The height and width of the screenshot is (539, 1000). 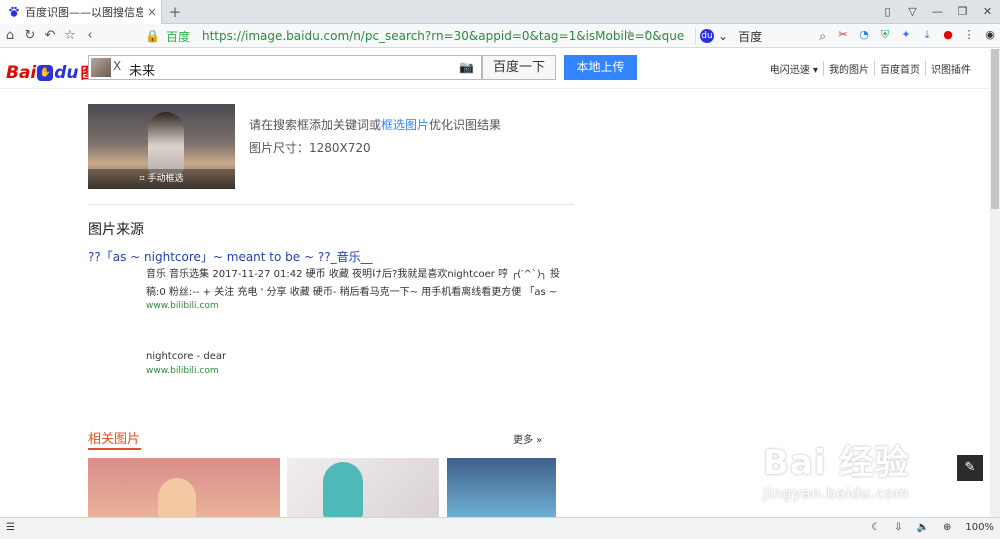 I want to click on download-status-icon: ⇩, so click(x=898, y=527).